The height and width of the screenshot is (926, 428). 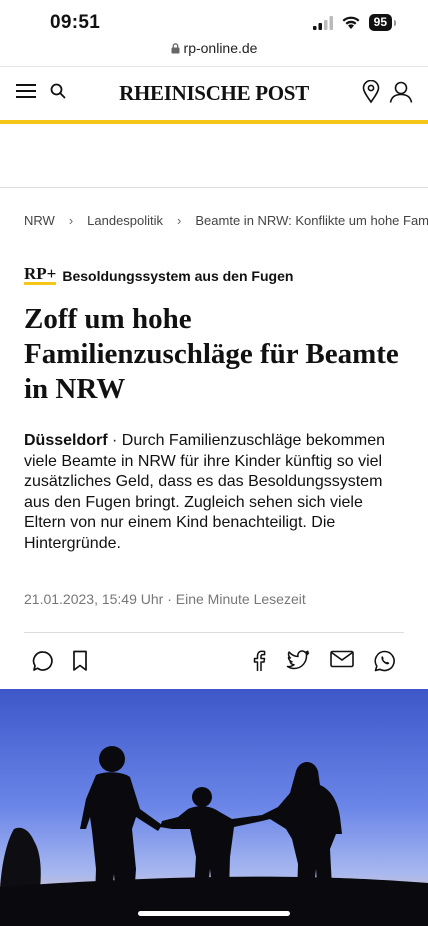 What do you see at coordinates (322, 22) in the screenshot?
I see `signal-icon` at bounding box center [322, 22].